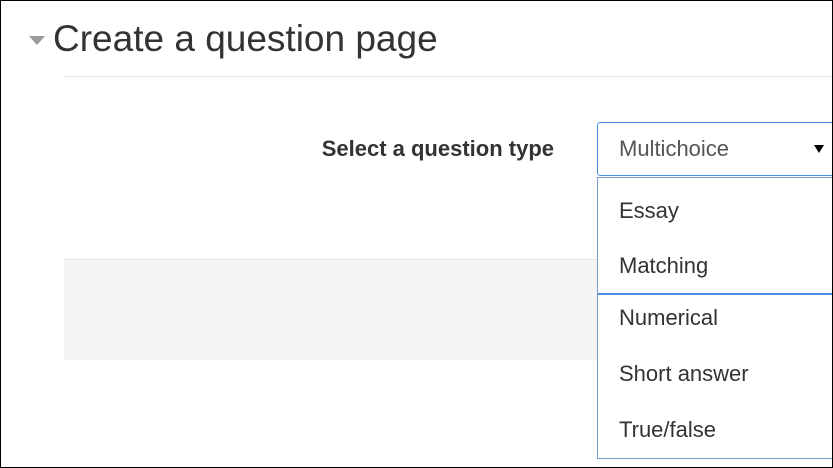  I want to click on question-type-label: Select a question type, so click(437, 148).